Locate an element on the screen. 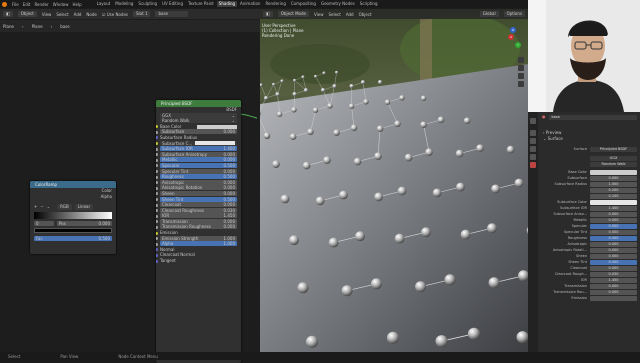 The image size is (640, 363). prop-emission-field is located at coordinates (613, 298).